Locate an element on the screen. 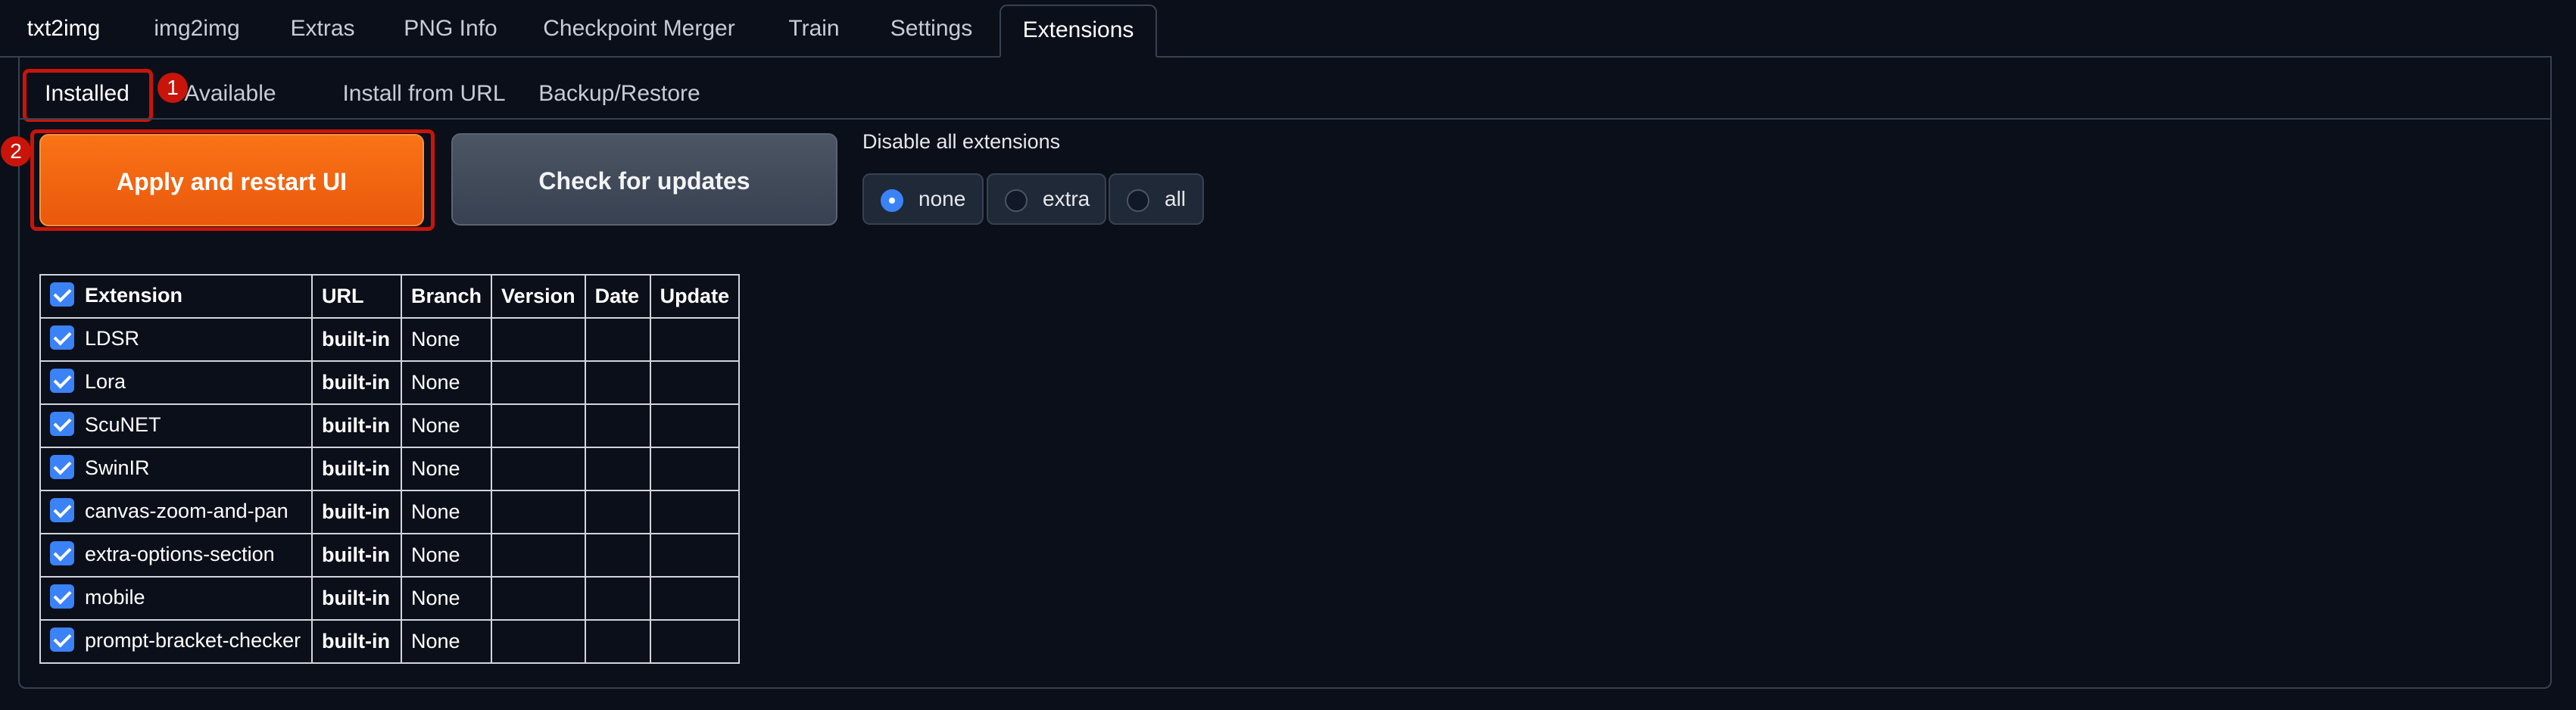 This screenshot has width=2576, height=710. table-row: canvas-zoom-and-pan built-in None is located at coordinates (390, 512).